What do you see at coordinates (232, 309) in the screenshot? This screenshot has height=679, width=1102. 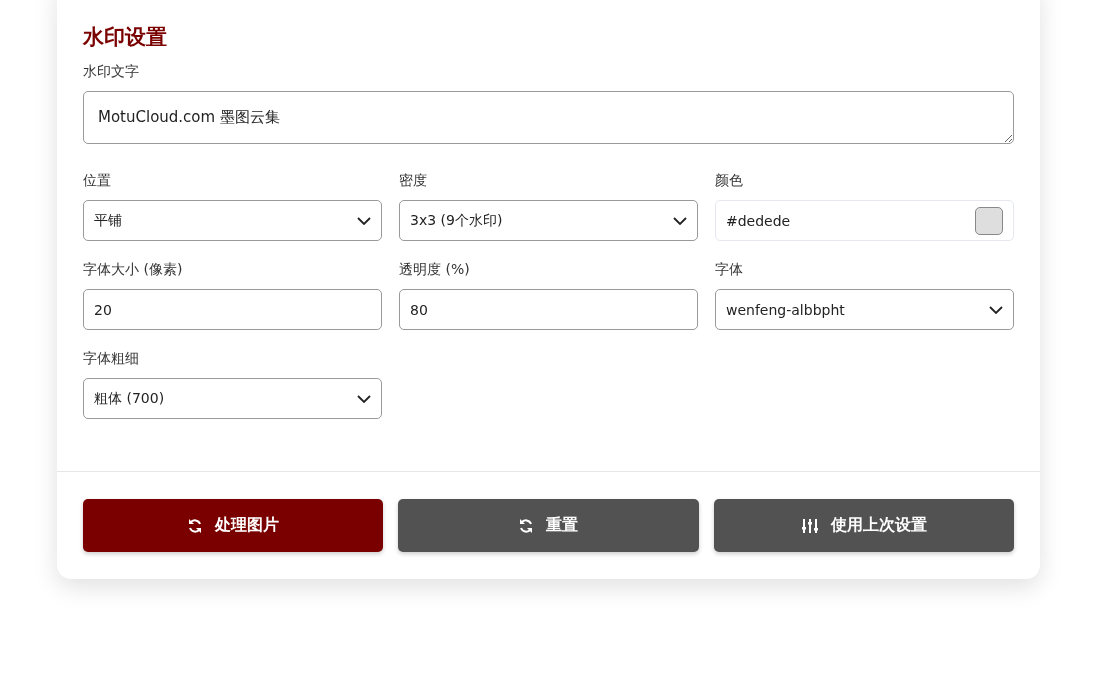 I see `input-field: 20` at bounding box center [232, 309].